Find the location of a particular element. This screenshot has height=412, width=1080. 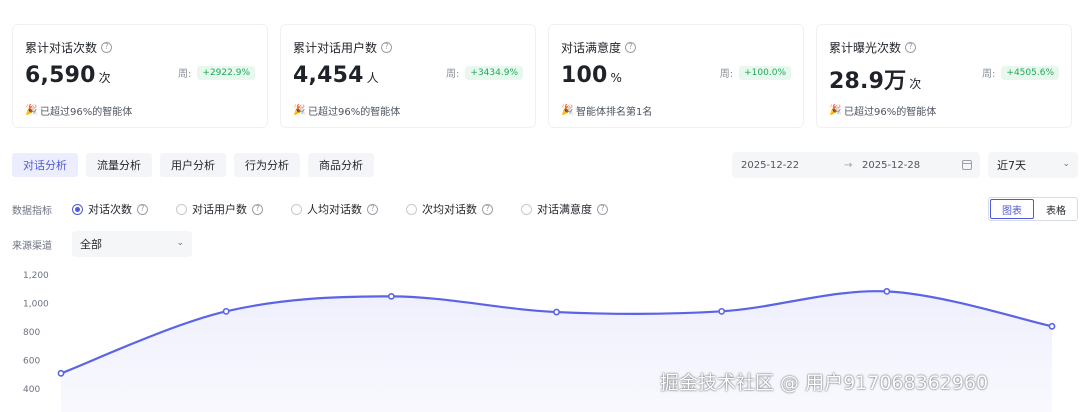

y-axis: 1,200 1,000 800 600 400 is located at coordinates (36, 333).